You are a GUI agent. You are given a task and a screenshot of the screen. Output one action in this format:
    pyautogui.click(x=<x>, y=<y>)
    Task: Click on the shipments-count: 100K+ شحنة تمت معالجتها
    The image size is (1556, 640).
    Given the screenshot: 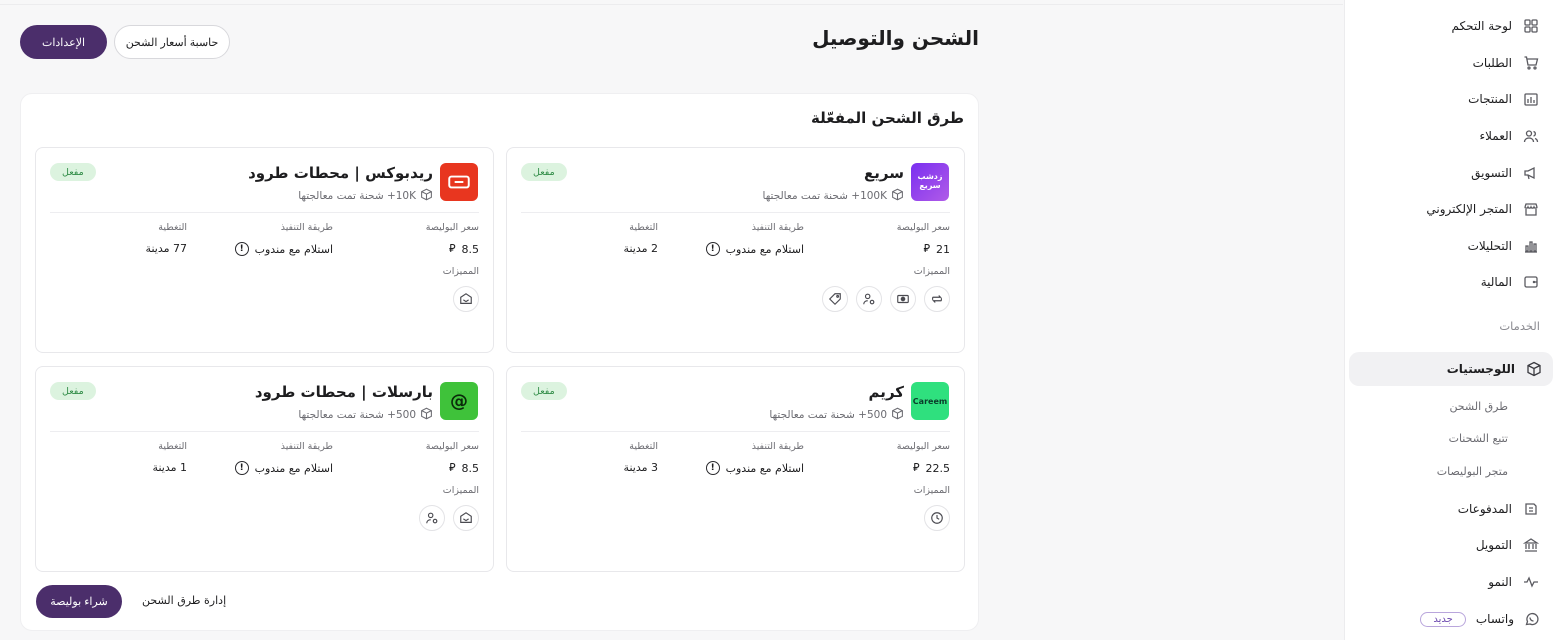 What is the action you would take?
    pyautogui.click(x=834, y=196)
    